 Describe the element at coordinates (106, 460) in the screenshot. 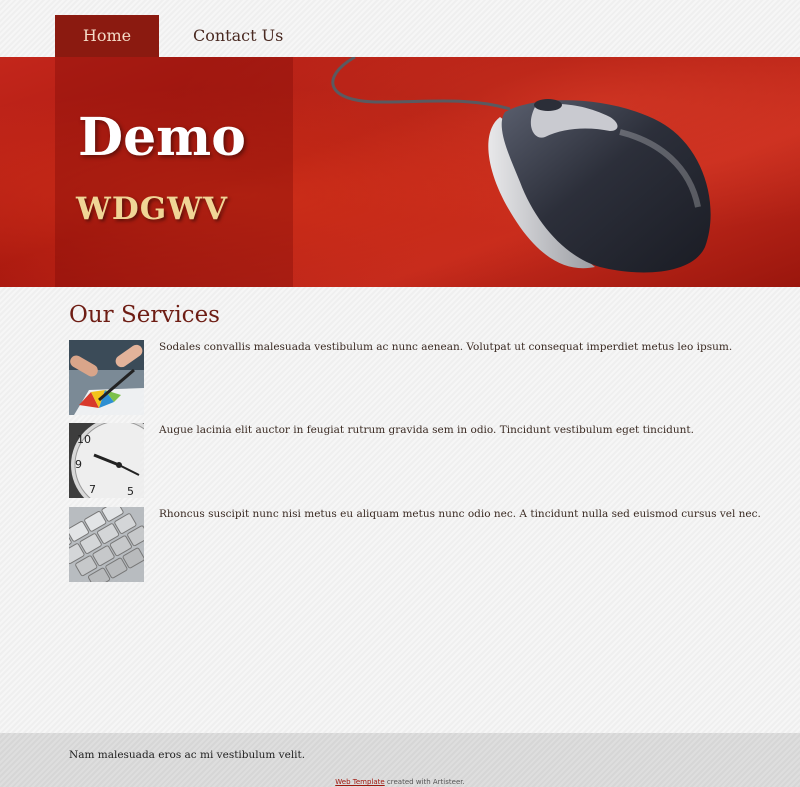

I see `clock-photo: 7 9 10 5` at that location.